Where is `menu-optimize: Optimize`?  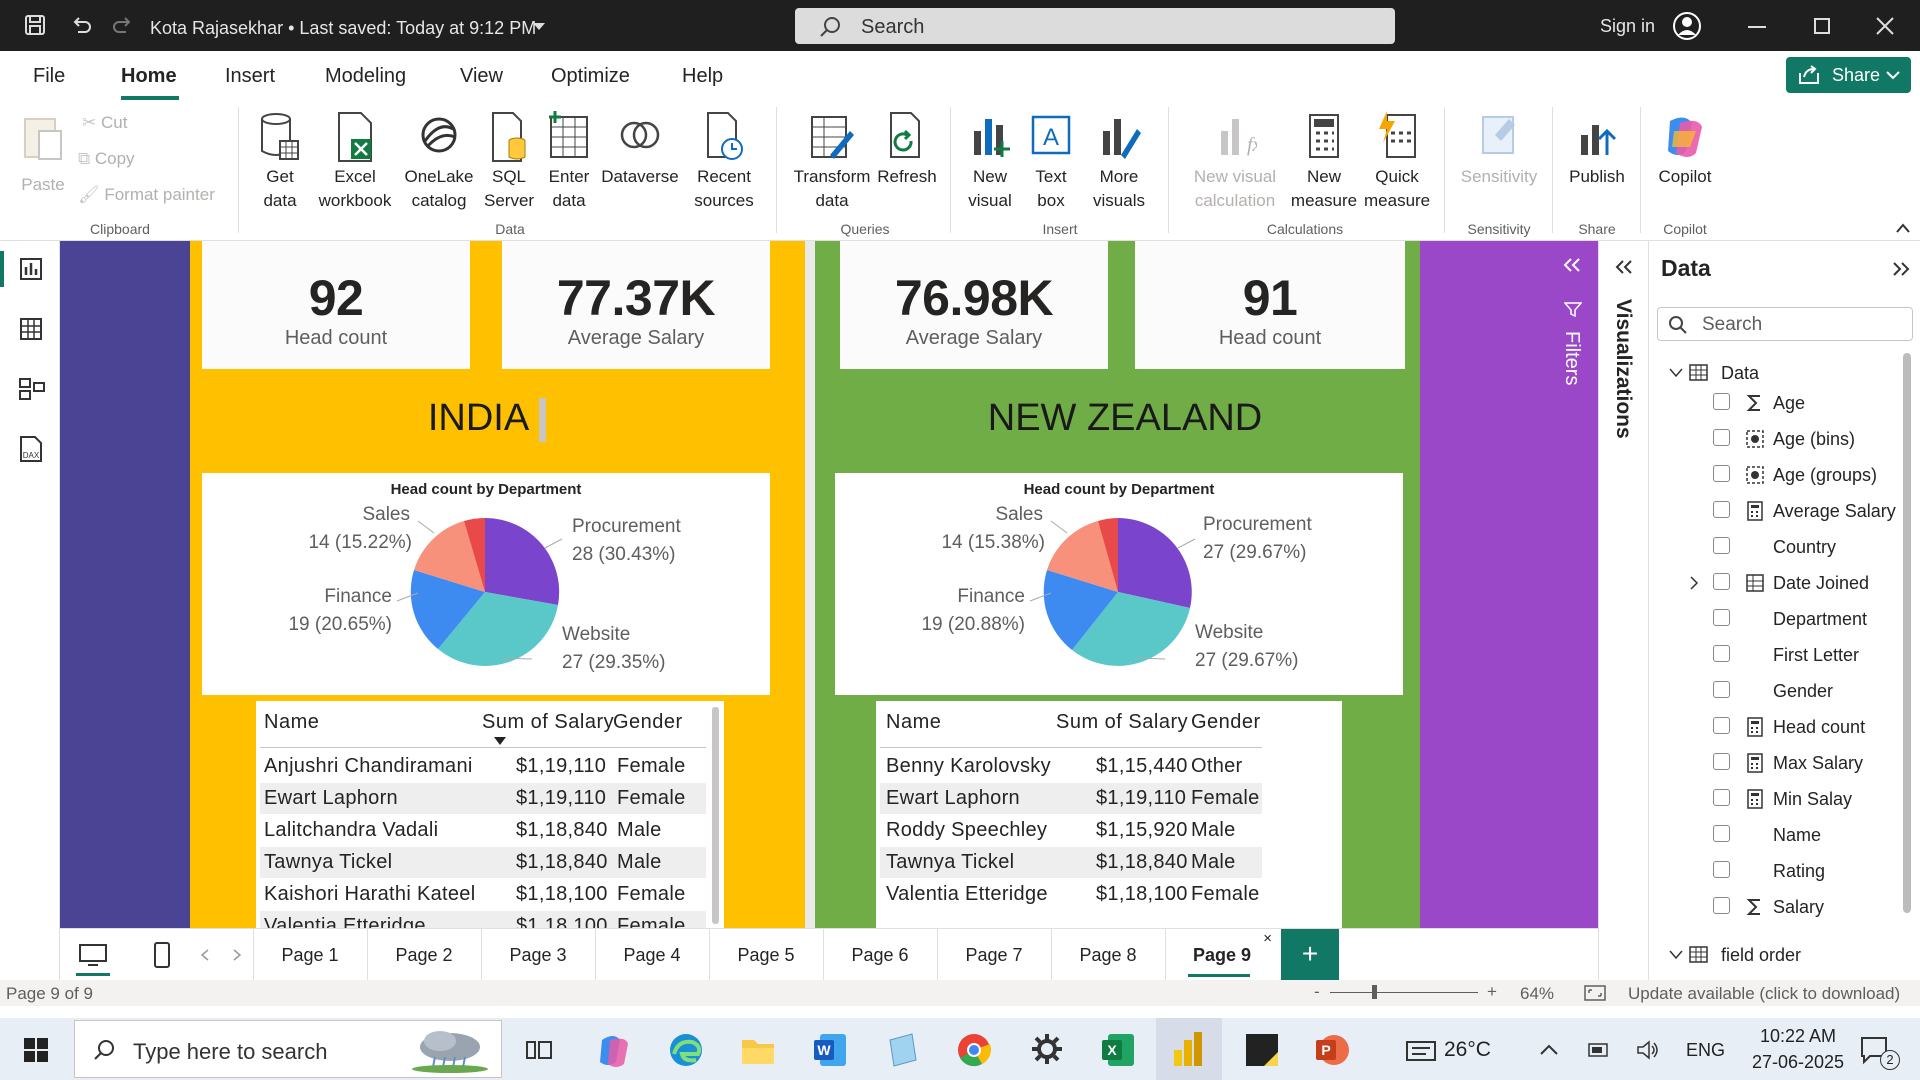 menu-optimize: Optimize is located at coordinates (590, 76).